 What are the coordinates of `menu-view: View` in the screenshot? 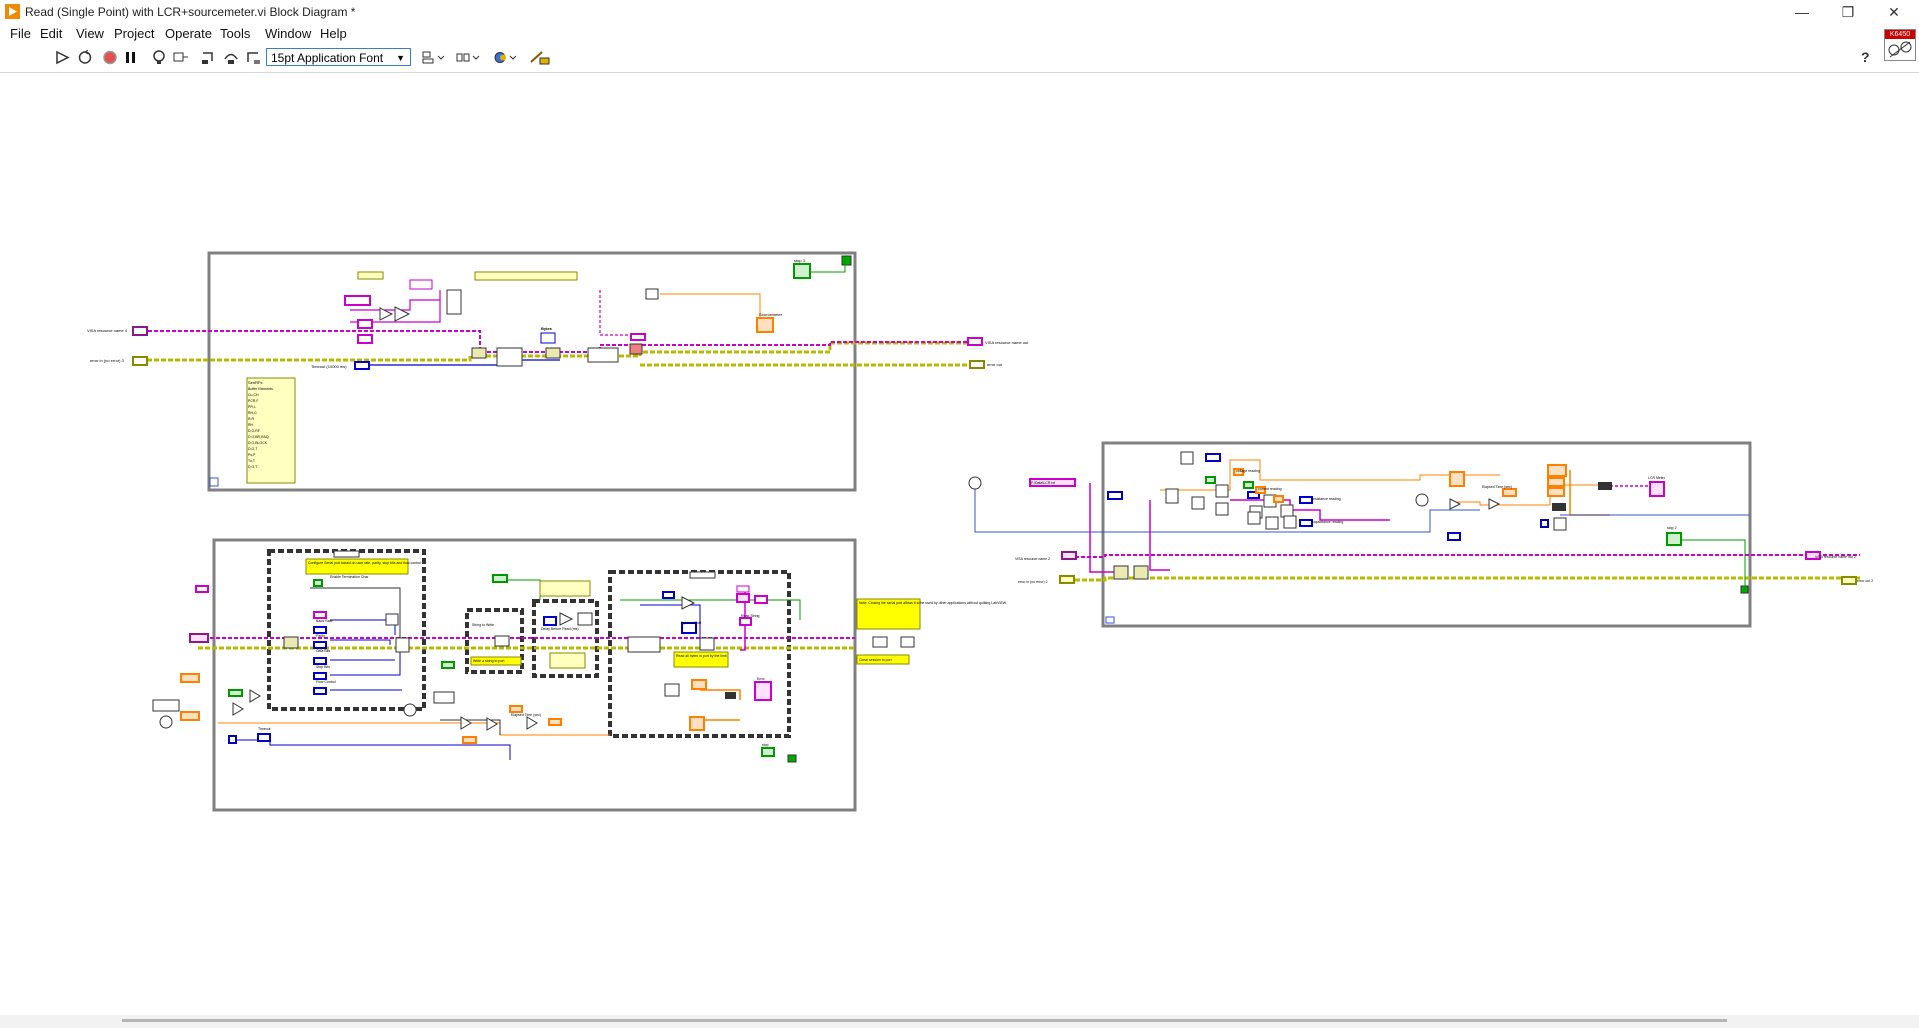 It's located at (90, 33).